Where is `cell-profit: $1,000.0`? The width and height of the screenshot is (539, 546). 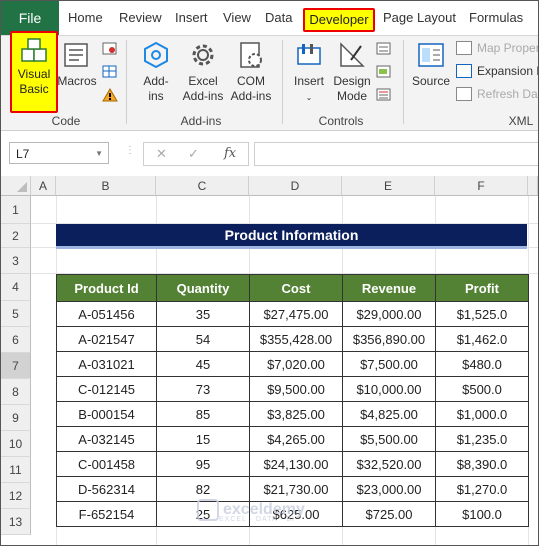
cell-profit: $1,000.0 is located at coordinates (482, 414).